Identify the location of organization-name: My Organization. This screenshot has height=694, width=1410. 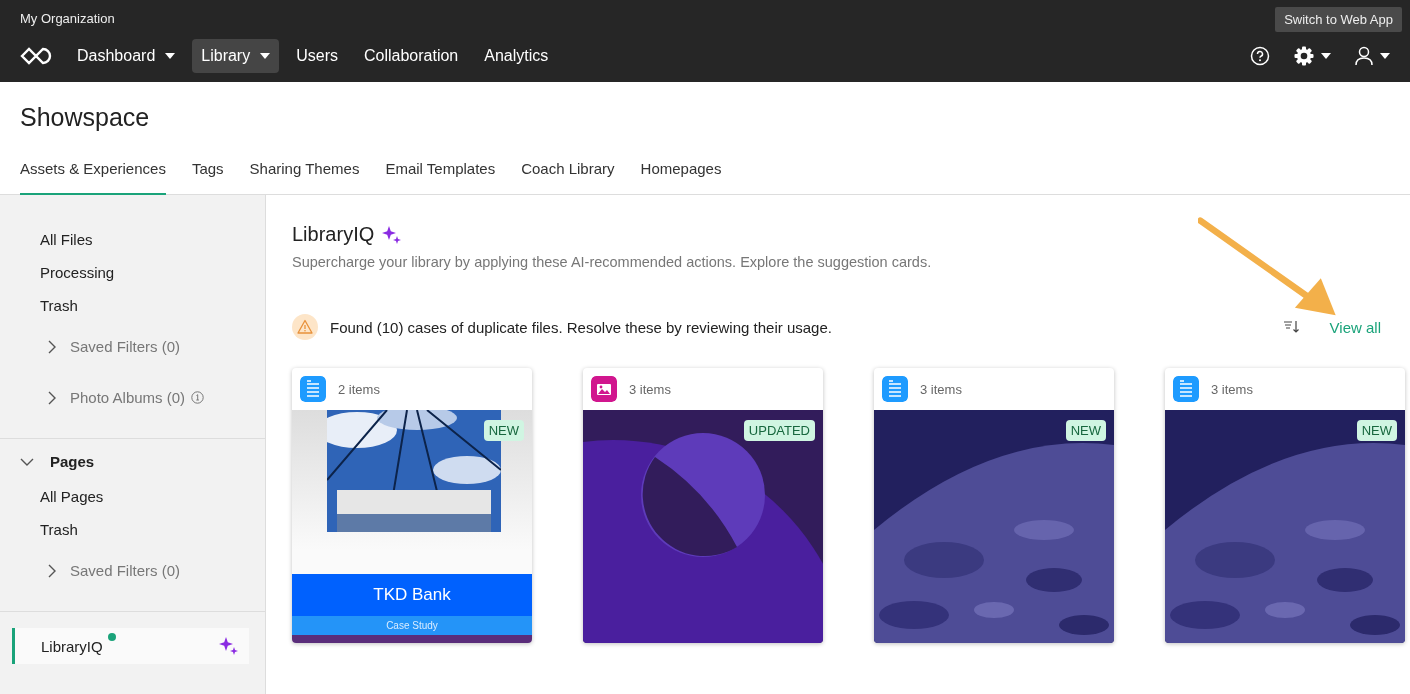
(67, 18).